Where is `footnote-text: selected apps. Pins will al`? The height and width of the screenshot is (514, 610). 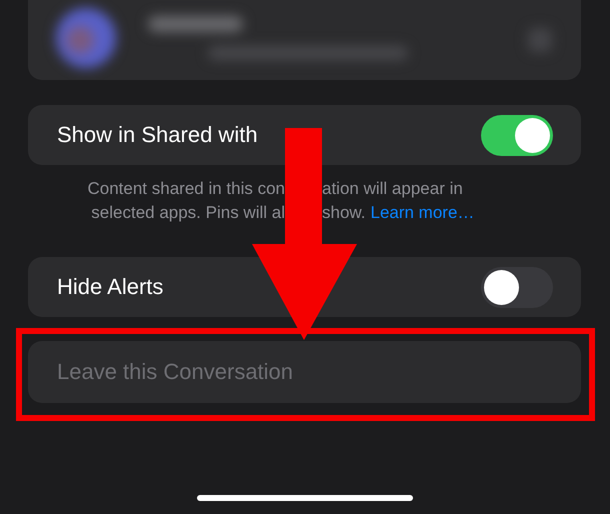
footnote-text: selected apps. Pins will al is located at coordinates (188, 213).